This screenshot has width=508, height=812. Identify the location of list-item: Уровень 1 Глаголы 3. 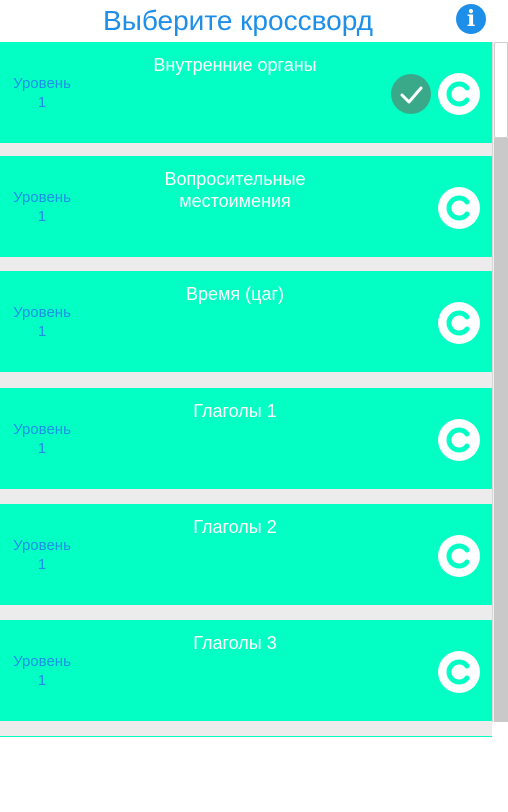
(246, 670).